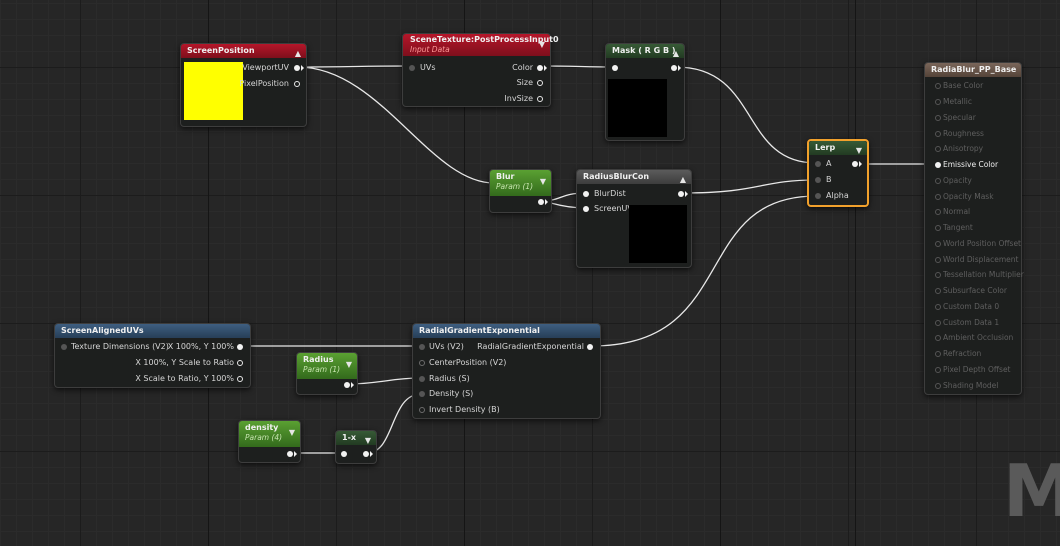 The image size is (1060, 546). I want to click on output-pin-radius, so click(347, 385).